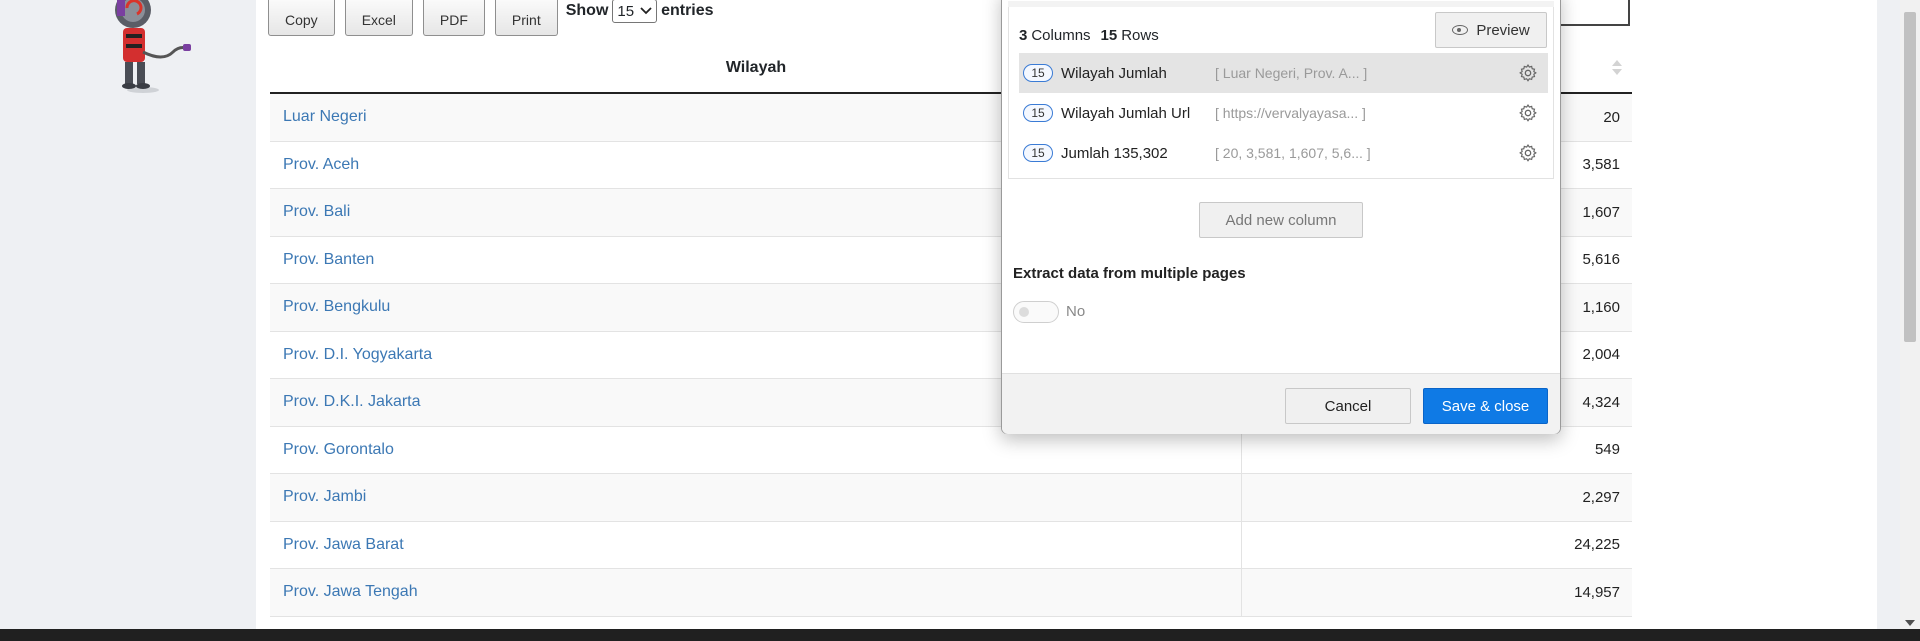  Describe the element at coordinates (1910, 623) in the screenshot. I see `scroll-down-arrow-icon` at that location.